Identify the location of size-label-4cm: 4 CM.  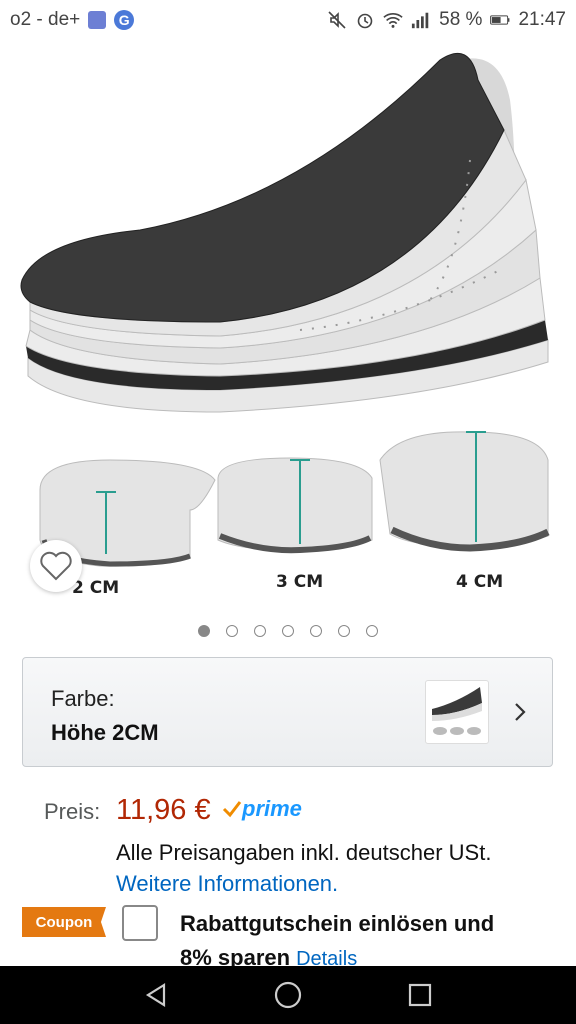
(480, 582).